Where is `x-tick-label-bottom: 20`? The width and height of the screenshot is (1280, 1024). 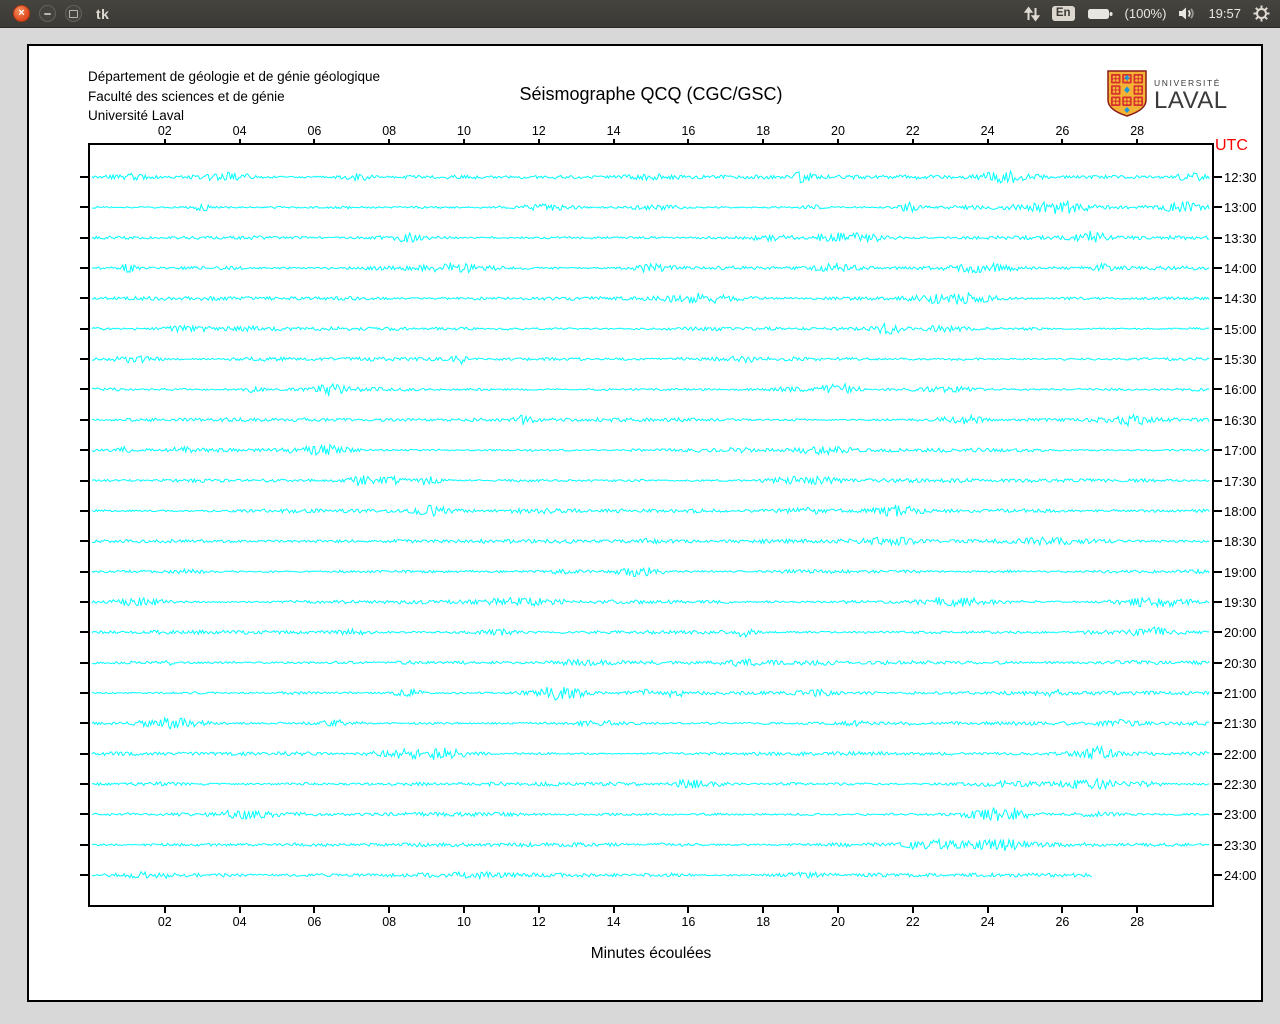
x-tick-label-bottom: 20 is located at coordinates (838, 922).